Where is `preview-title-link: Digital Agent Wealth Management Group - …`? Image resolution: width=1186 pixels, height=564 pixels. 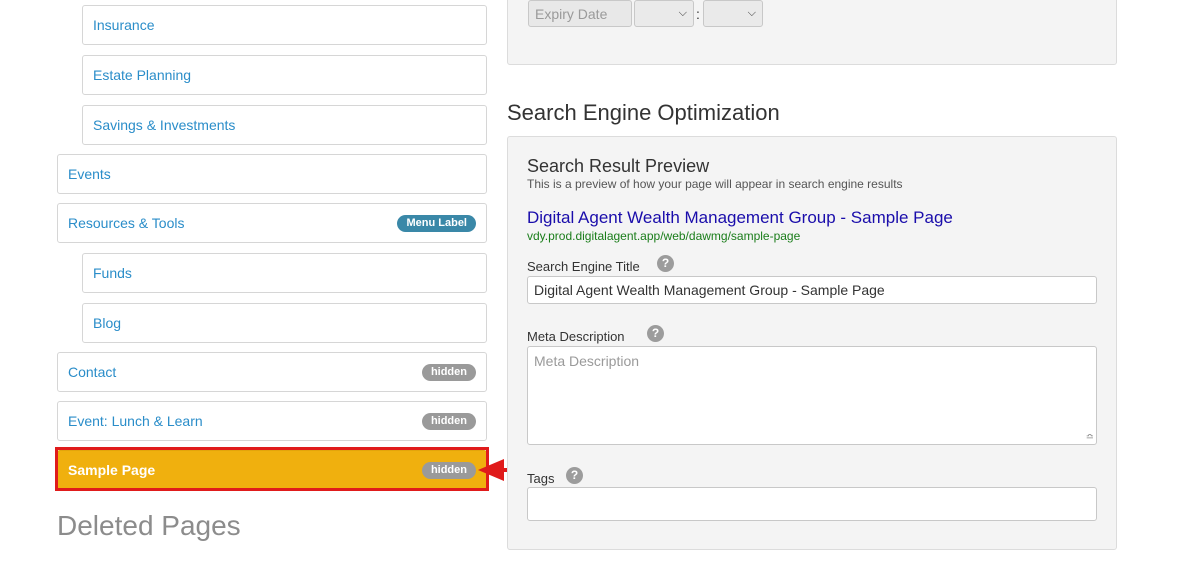
preview-title-link: Digital Agent Wealth Management Group - … is located at coordinates (740, 218).